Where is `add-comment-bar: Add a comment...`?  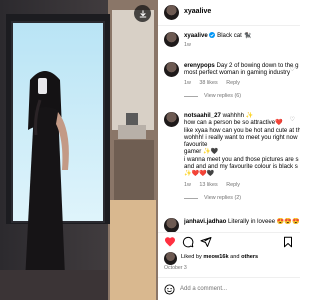
add-comment-bar: Add a comment... is located at coordinates (229, 289).